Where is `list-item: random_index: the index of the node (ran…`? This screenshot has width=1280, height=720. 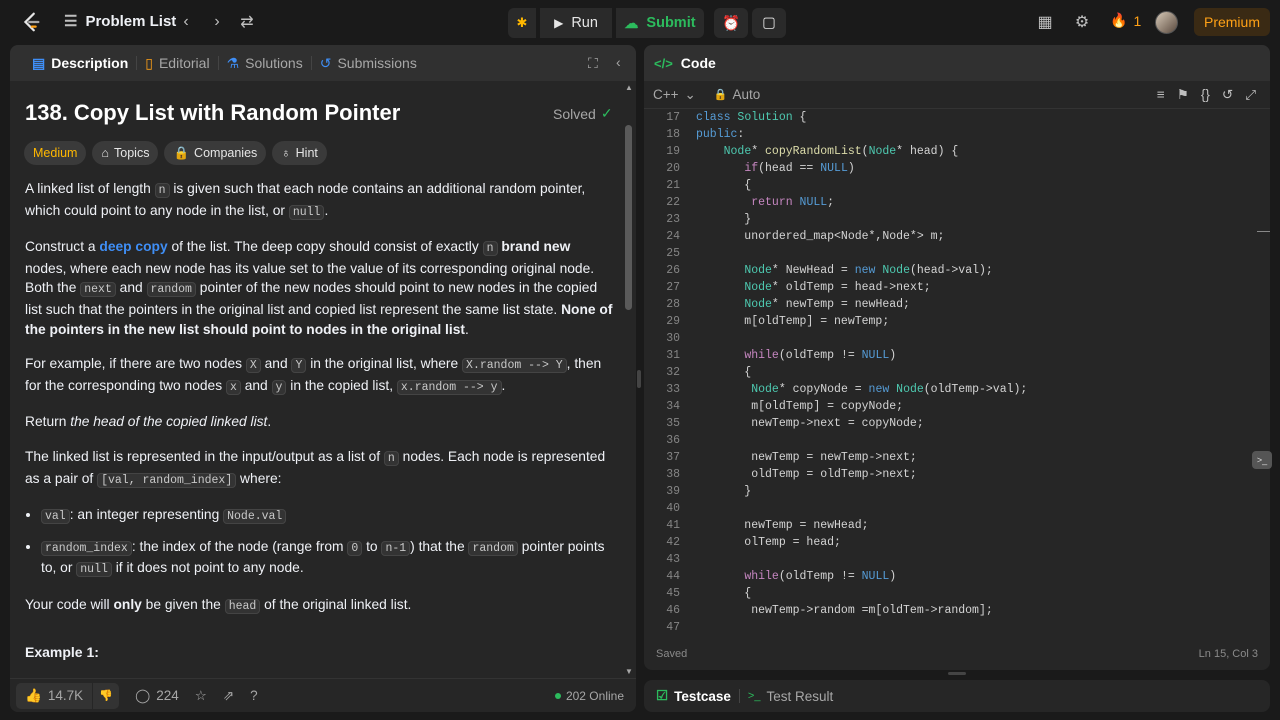
list-item: random_index: the index of the node (ran… is located at coordinates (328, 558).